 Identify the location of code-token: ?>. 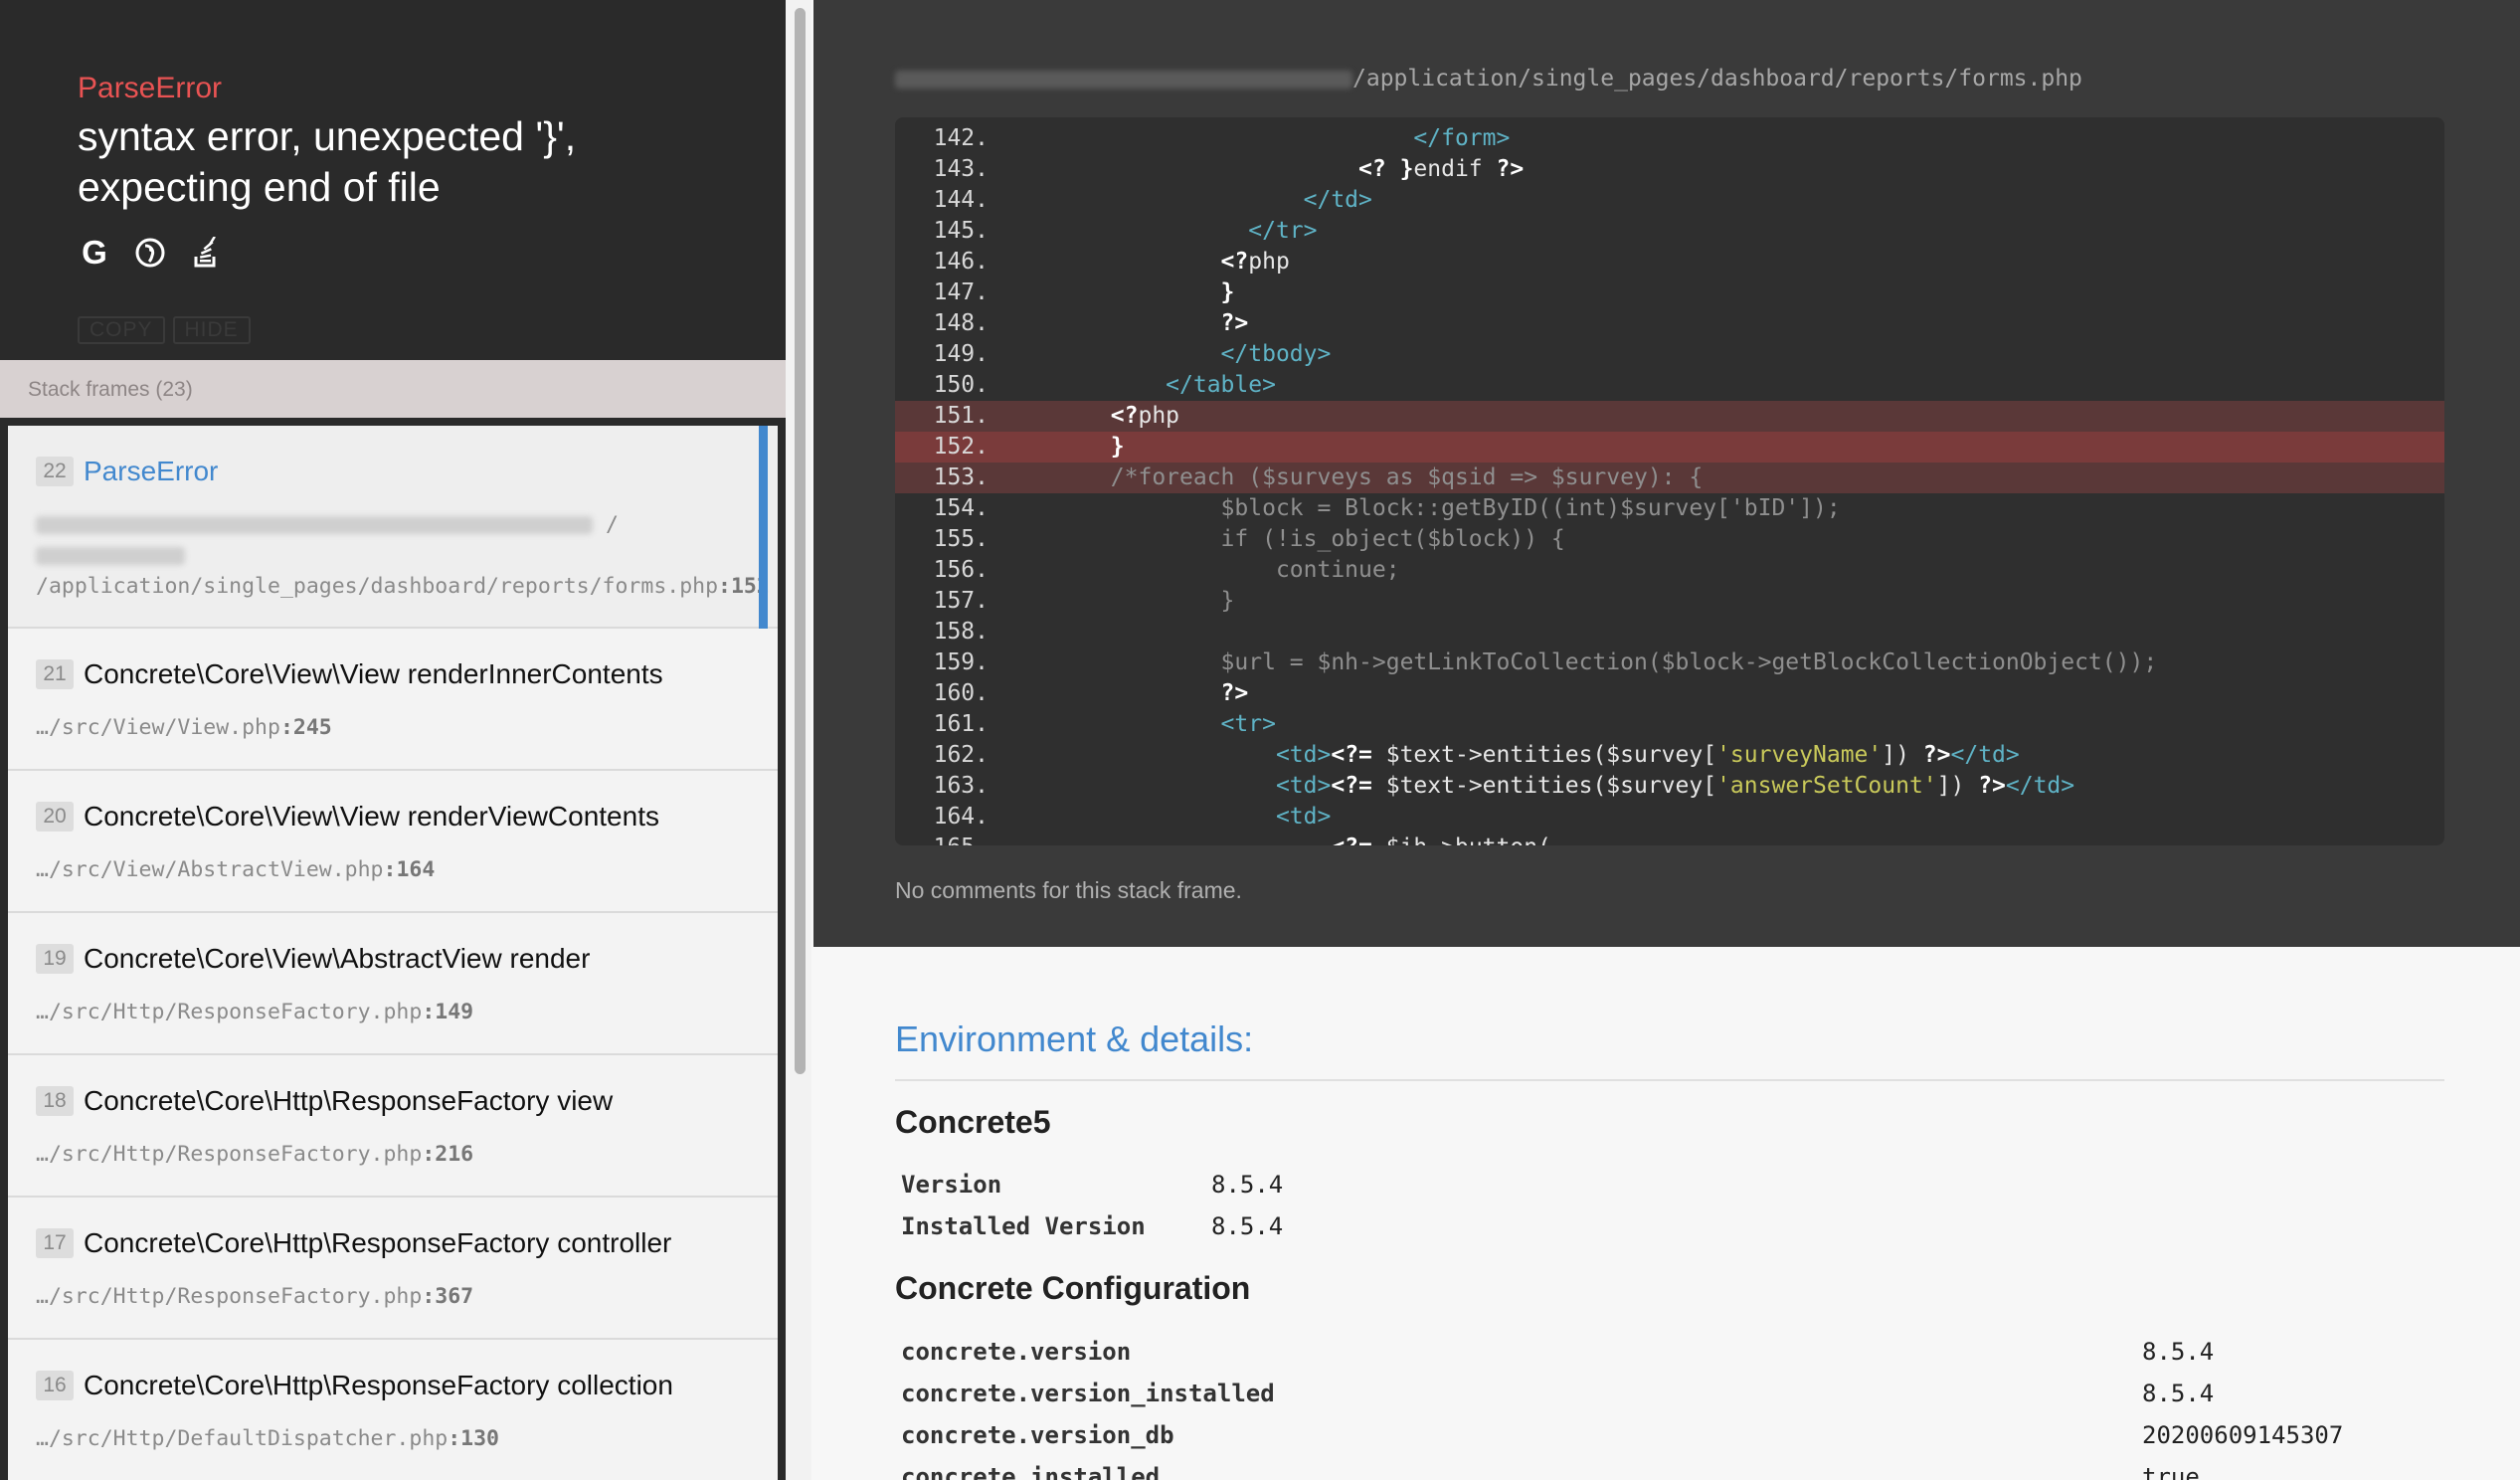
(1936, 755).